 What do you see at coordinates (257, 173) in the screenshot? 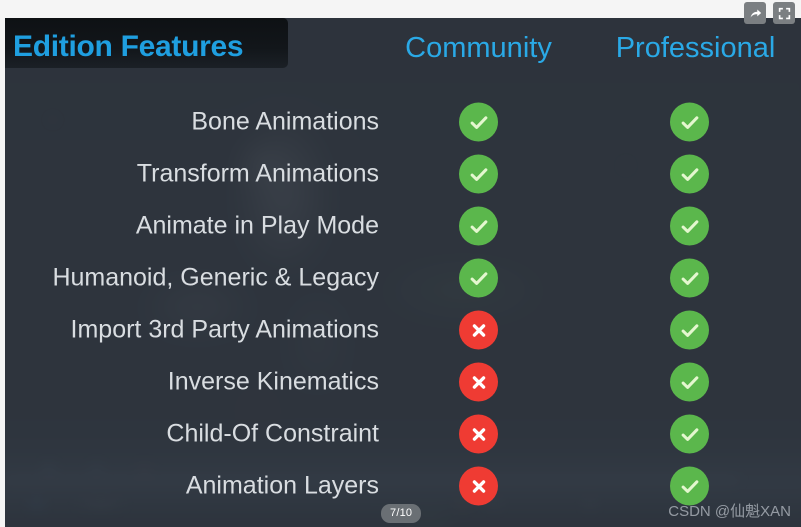
I see `feature-label: Transform Animations` at bounding box center [257, 173].